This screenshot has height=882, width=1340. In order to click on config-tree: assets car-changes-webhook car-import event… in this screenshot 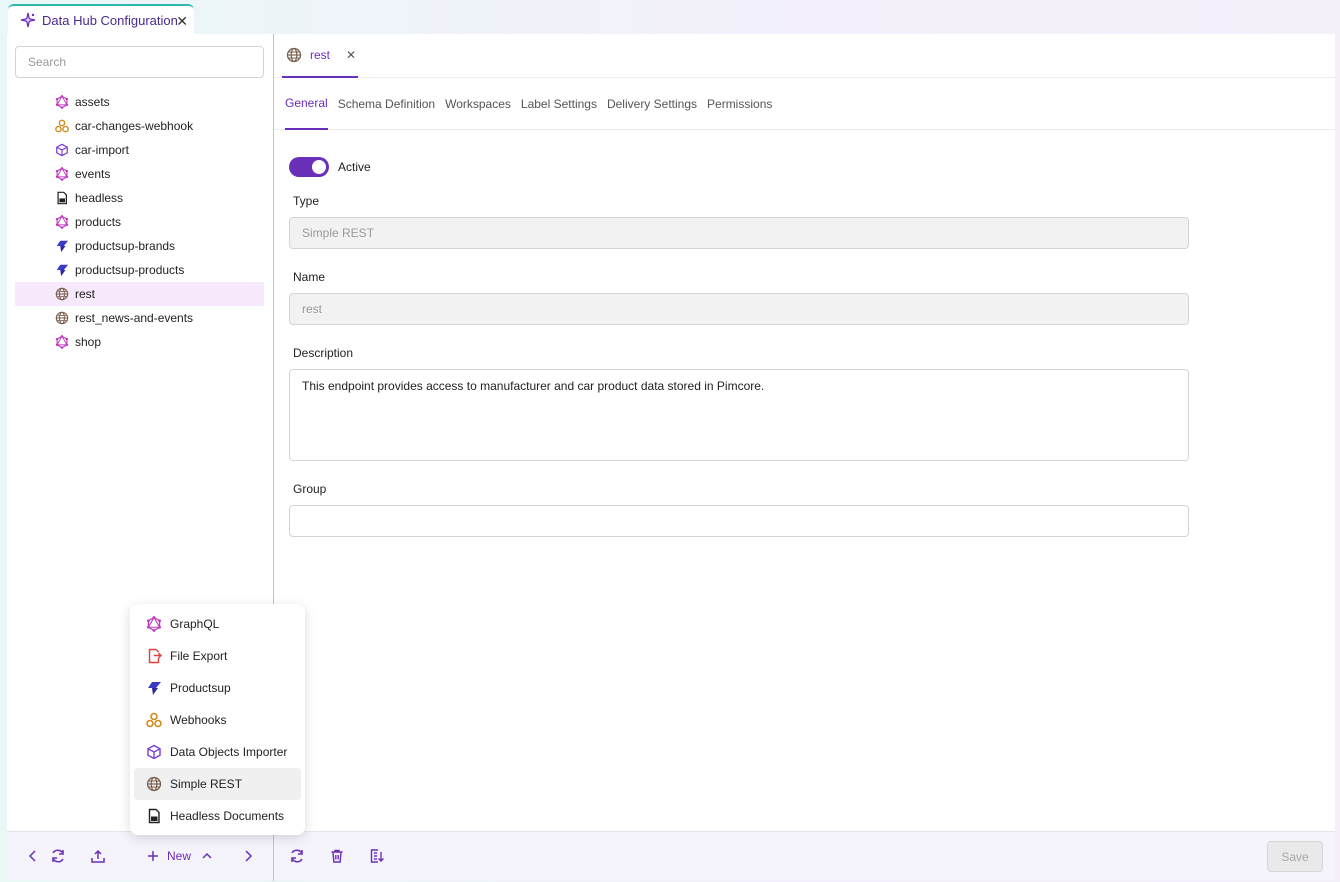, I will do `click(139, 222)`.